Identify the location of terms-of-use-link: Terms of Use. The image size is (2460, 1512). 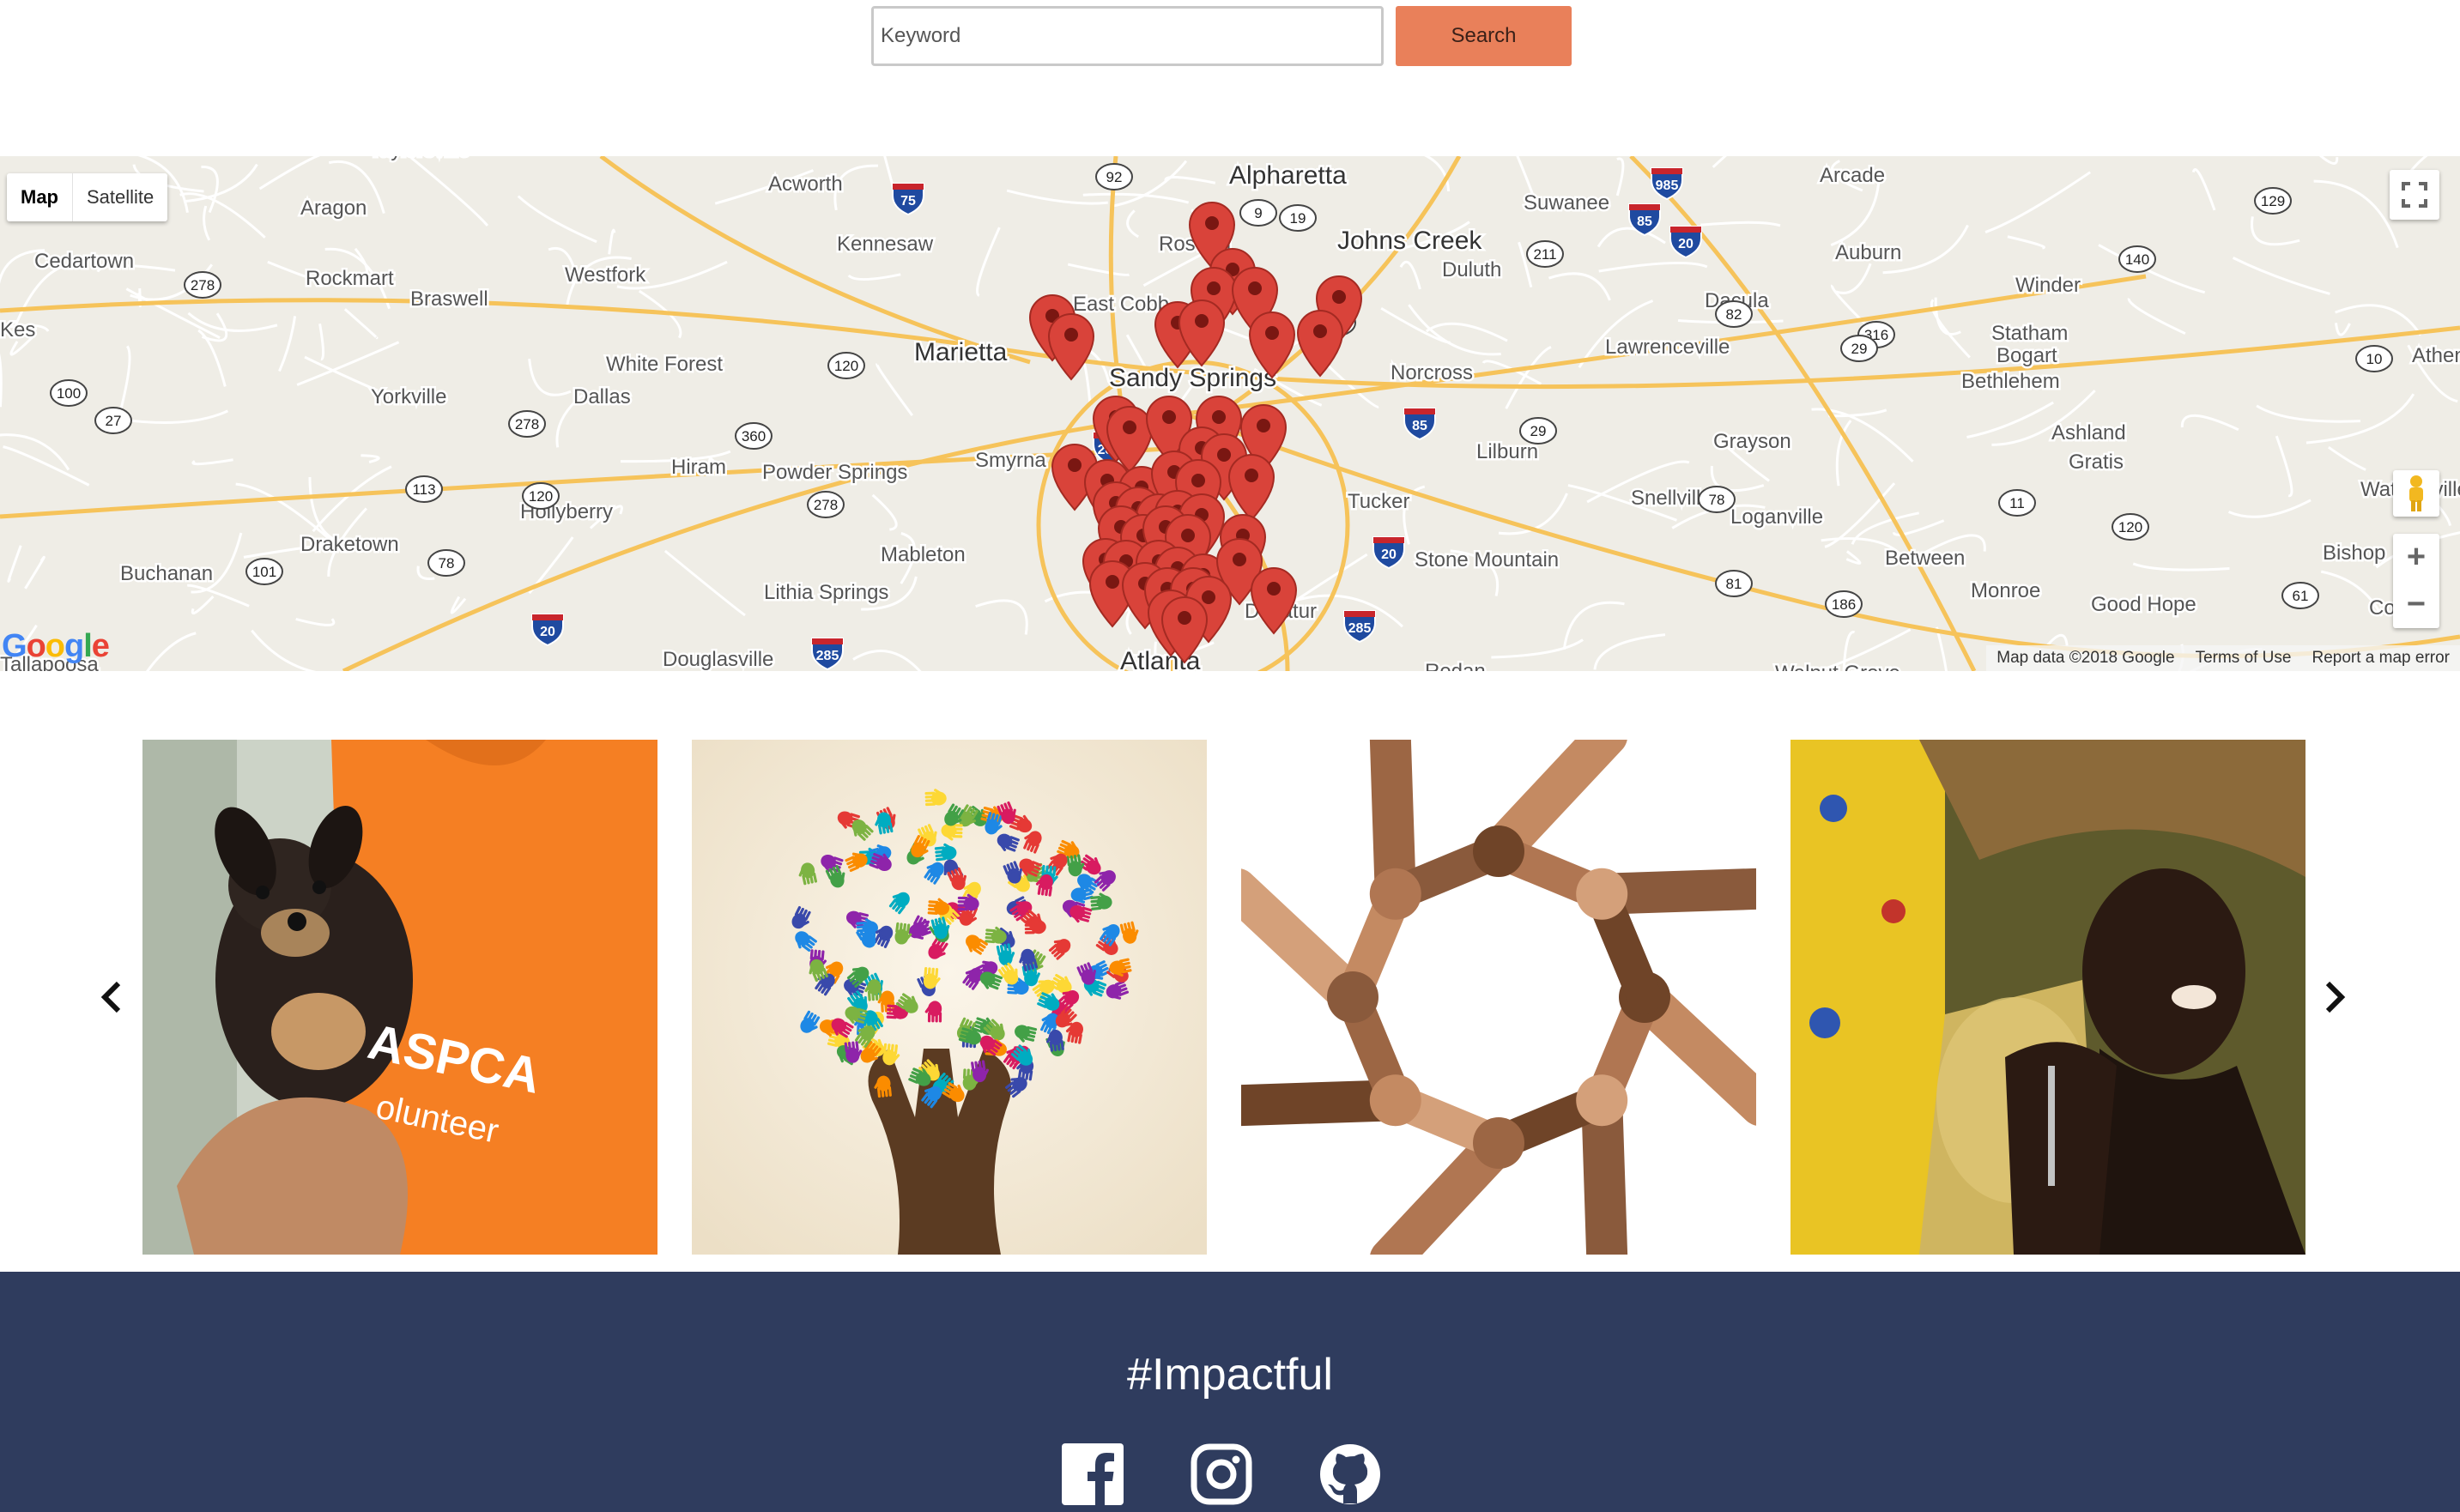
(2244, 658).